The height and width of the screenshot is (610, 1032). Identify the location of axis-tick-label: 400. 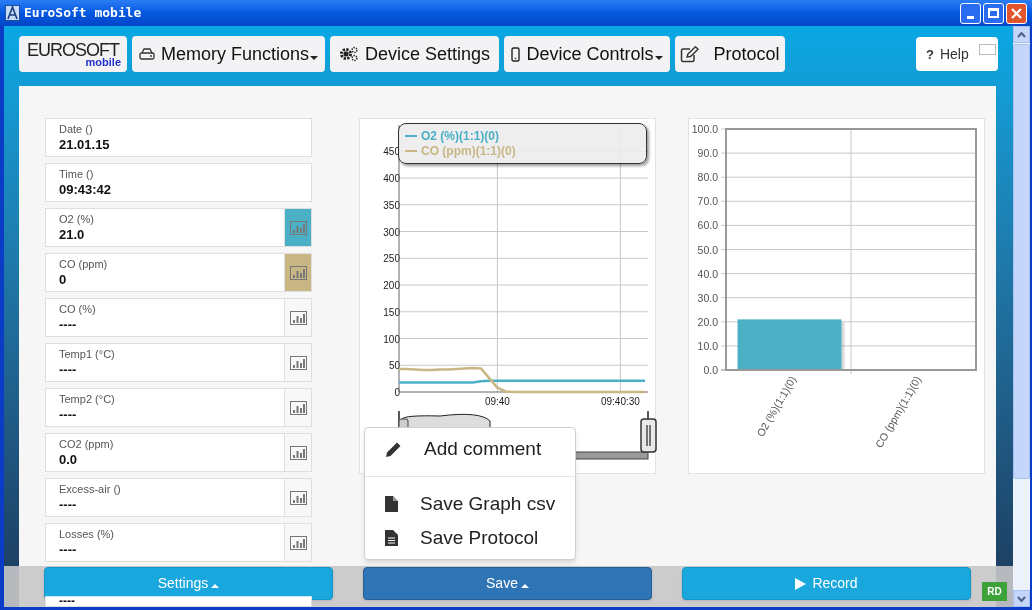
(391, 179).